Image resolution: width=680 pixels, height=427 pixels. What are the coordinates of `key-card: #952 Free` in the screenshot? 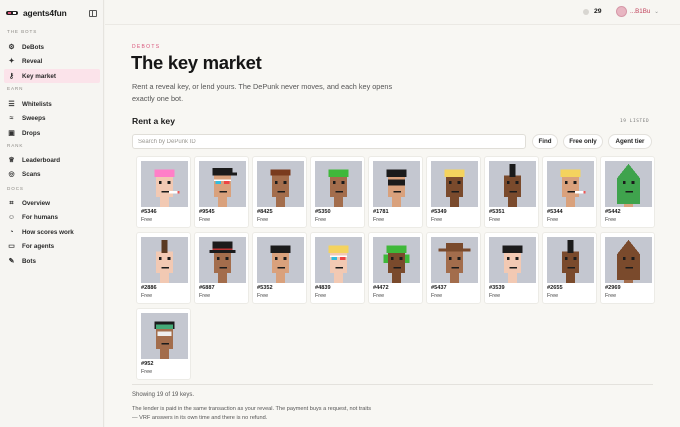 It's located at (163, 344).